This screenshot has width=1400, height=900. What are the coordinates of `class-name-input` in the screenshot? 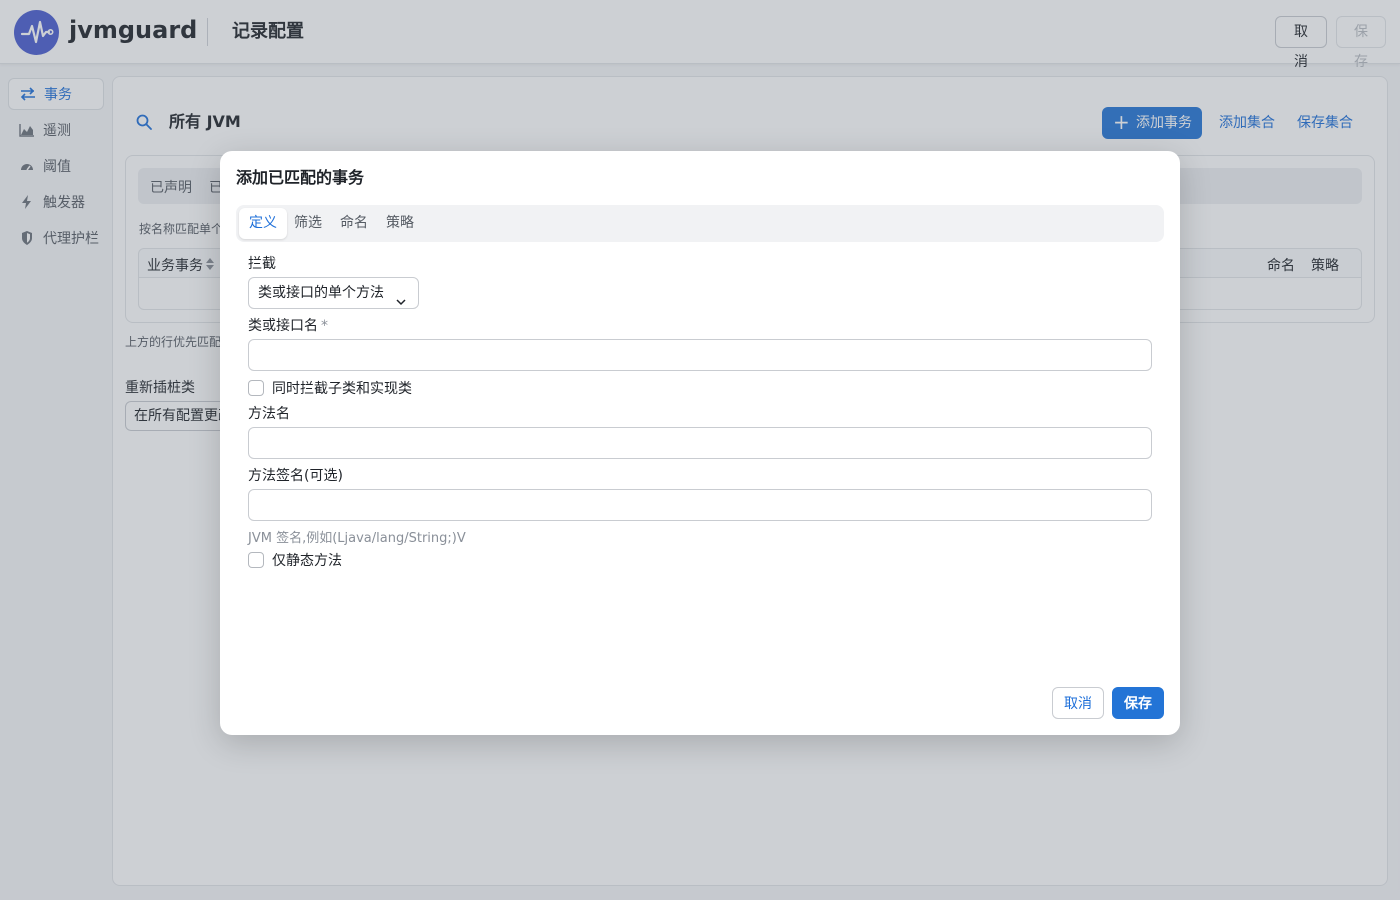 It's located at (700, 355).